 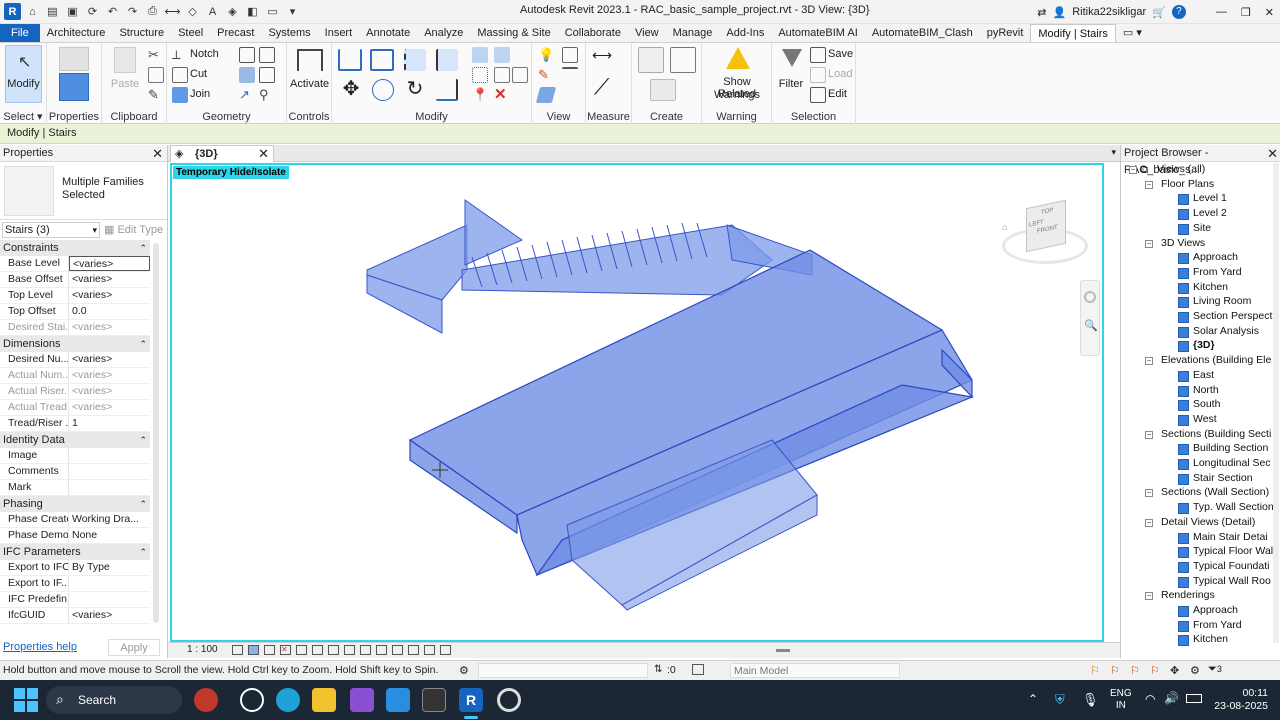 What do you see at coordinates (32, 11) in the screenshot?
I see `home-icon: ⌂` at bounding box center [32, 11].